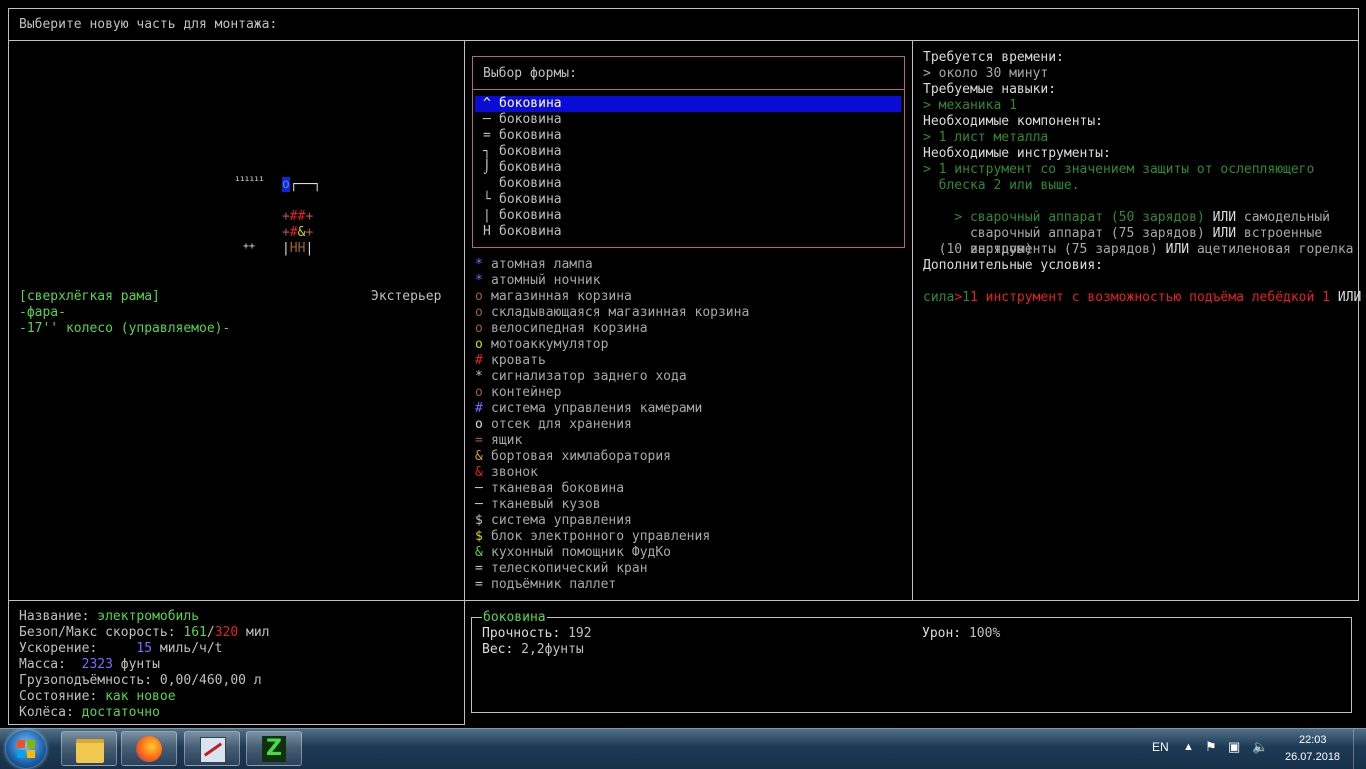  Describe the element at coordinates (961, 633) in the screenshot. I see `part-damage: Урон: 100%` at that location.